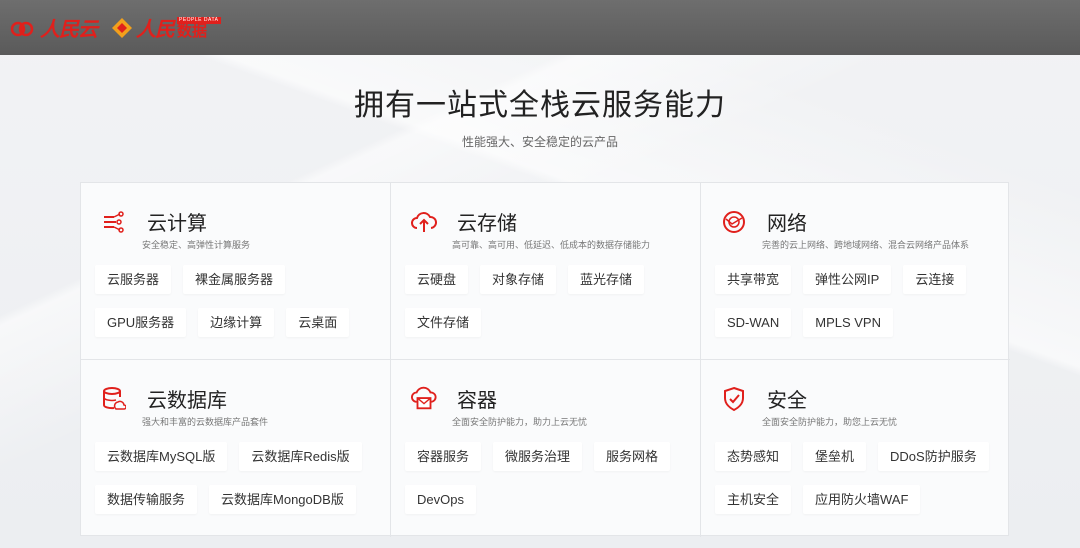  I want to click on tag-list: 容器服务 微服务治理 服务网格 DevOps, so click(552, 485).